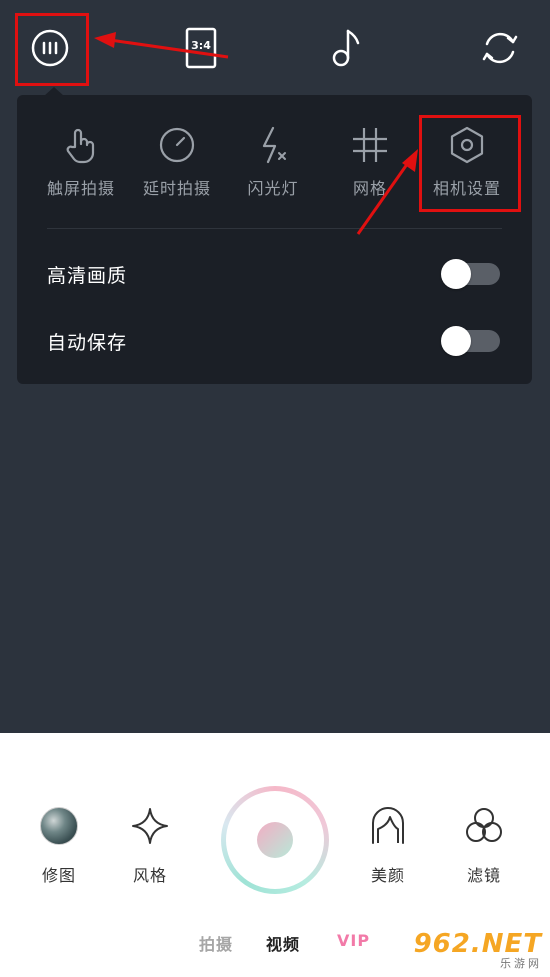  Describe the element at coordinates (388, 845) in the screenshot. I see `beauty-button: 美颜` at that location.